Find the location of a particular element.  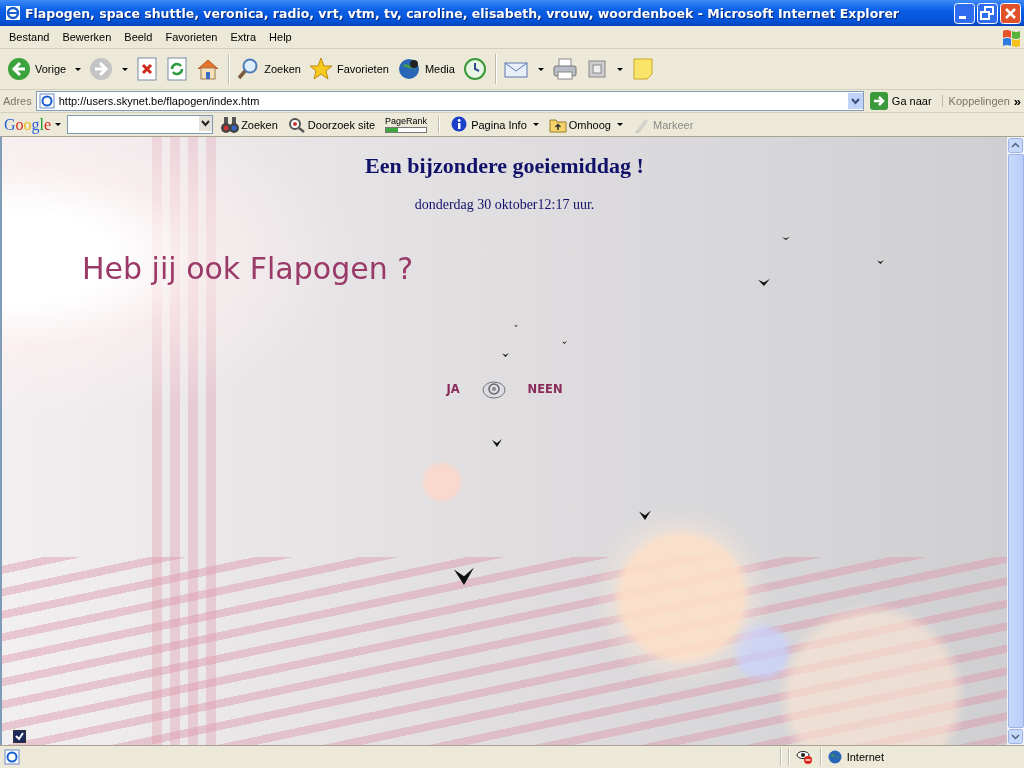

menu-item: Help is located at coordinates (280, 37).